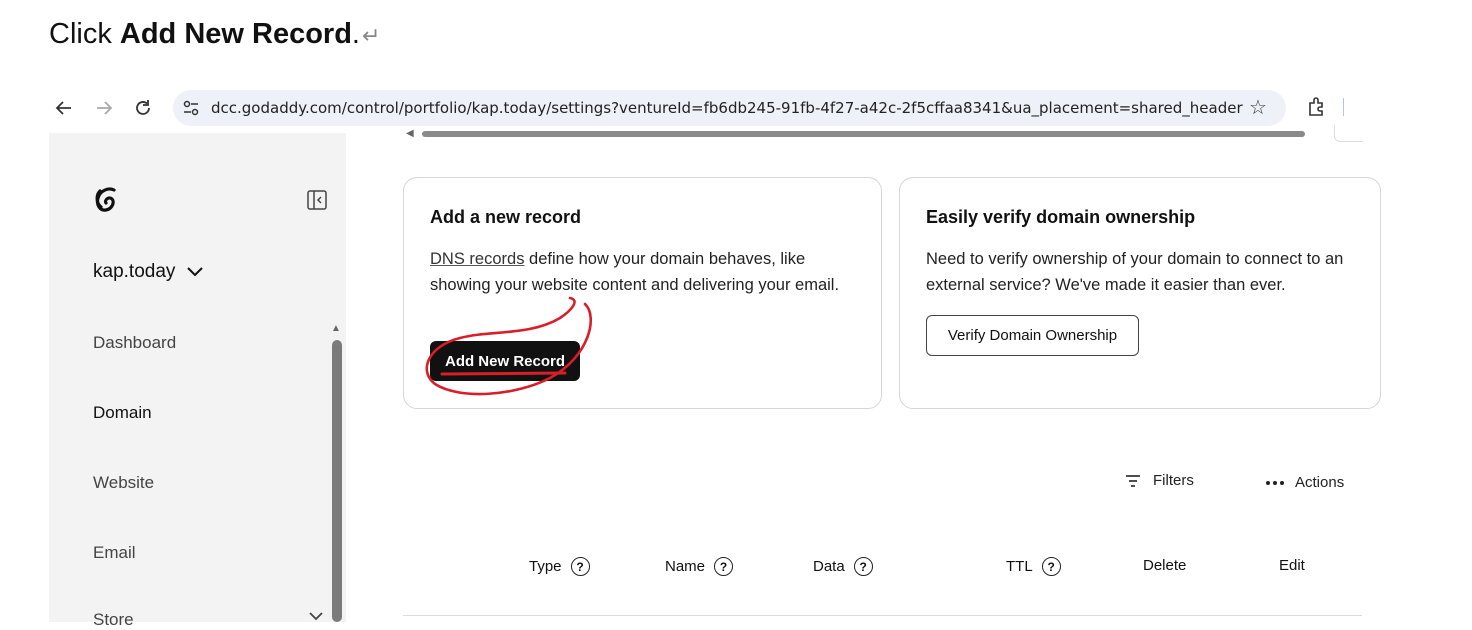 This screenshot has height=630, width=1472. Describe the element at coordinates (506, 217) in the screenshot. I see `add-record-title: Add a new record` at that location.